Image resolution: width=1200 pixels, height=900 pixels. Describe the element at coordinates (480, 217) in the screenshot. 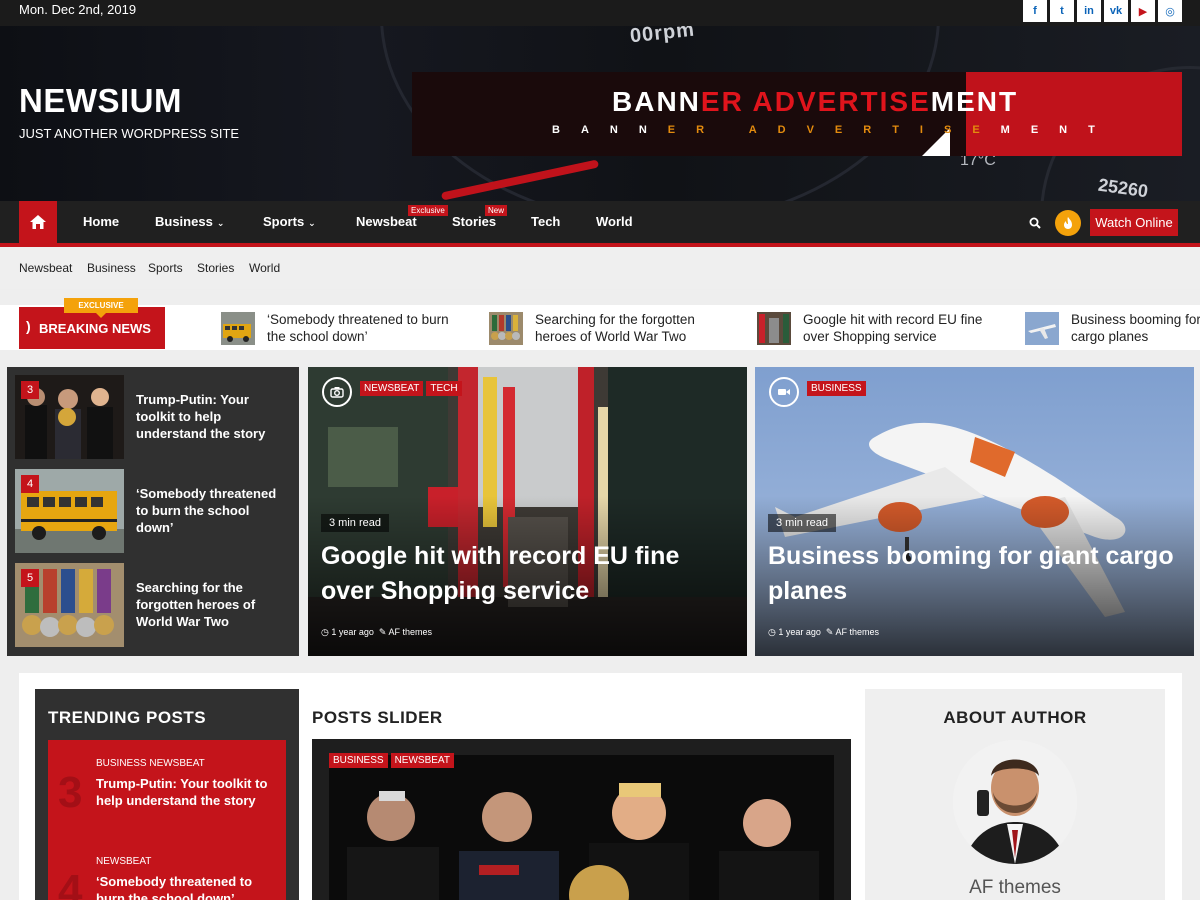

I see `nav-item-stories: New Stories` at that location.